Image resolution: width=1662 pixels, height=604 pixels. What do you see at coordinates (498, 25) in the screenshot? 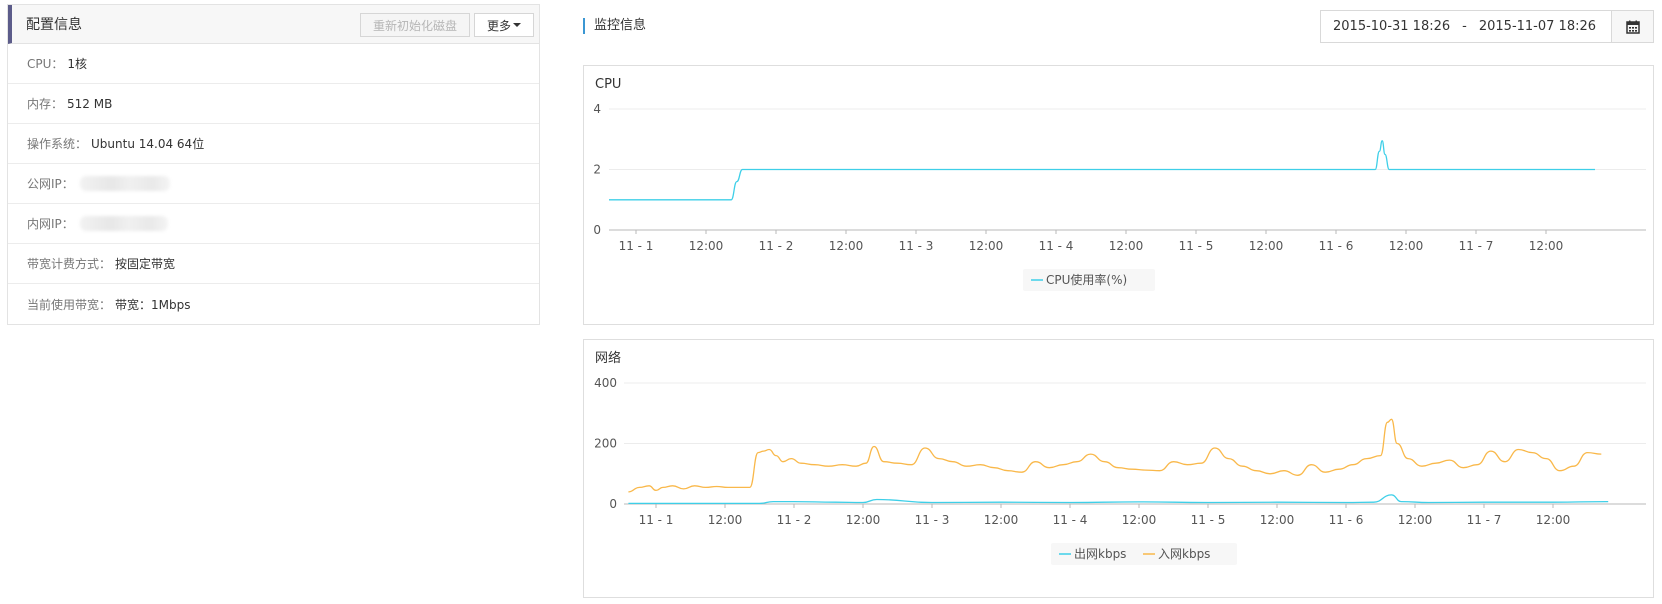
I see `more-label: 更多` at bounding box center [498, 25].